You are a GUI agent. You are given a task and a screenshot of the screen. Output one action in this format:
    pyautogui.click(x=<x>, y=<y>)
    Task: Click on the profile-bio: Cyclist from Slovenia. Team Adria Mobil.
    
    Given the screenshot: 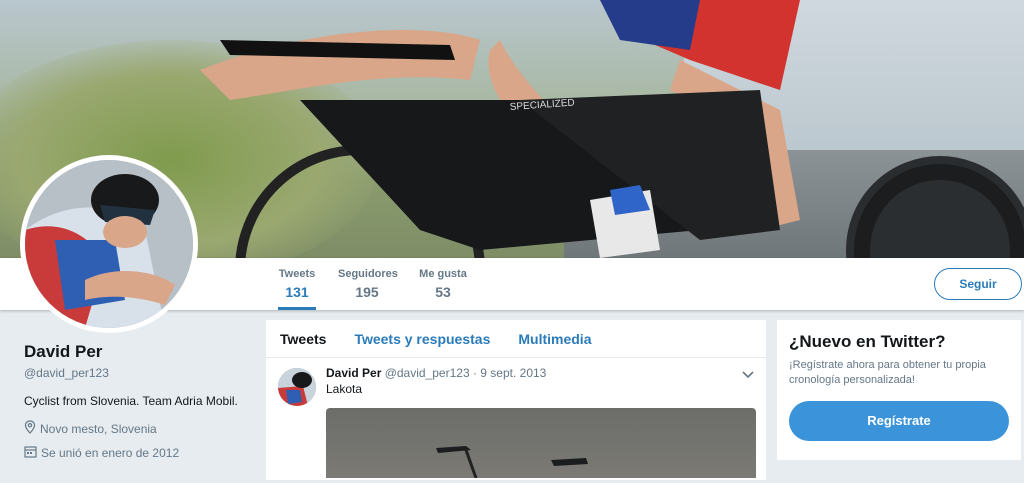 What is the action you would take?
    pyautogui.click(x=131, y=401)
    